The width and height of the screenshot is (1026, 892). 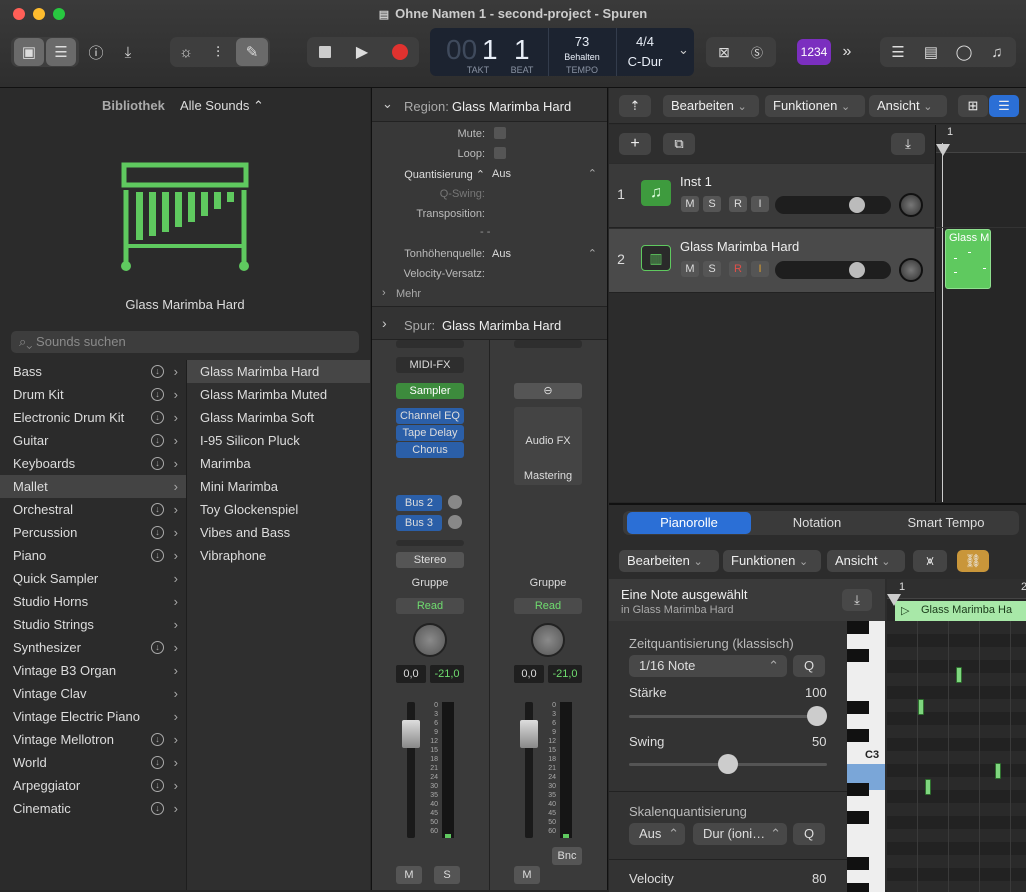 What do you see at coordinates (93, 578) in the screenshot?
I see `category-item: Quick Sampler ›` at bounding box center [93, 578].